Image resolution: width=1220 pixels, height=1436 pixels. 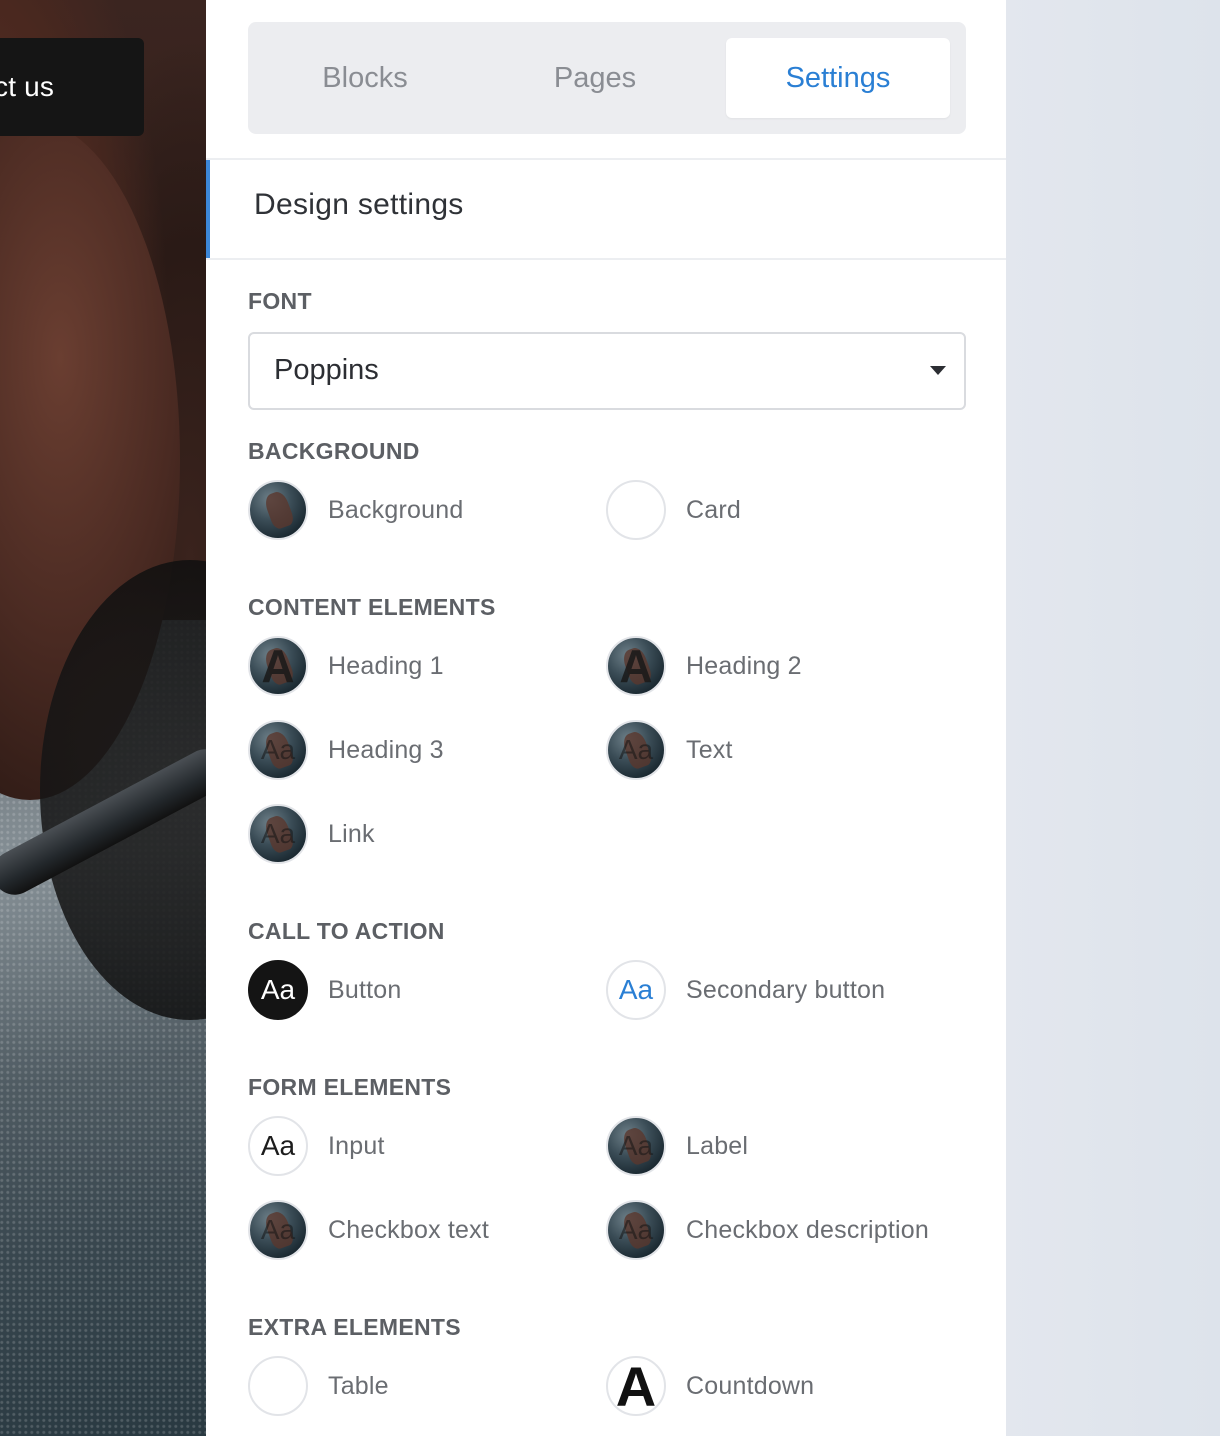 I want to click on option-label: Input, so click(x=356, y=1145).